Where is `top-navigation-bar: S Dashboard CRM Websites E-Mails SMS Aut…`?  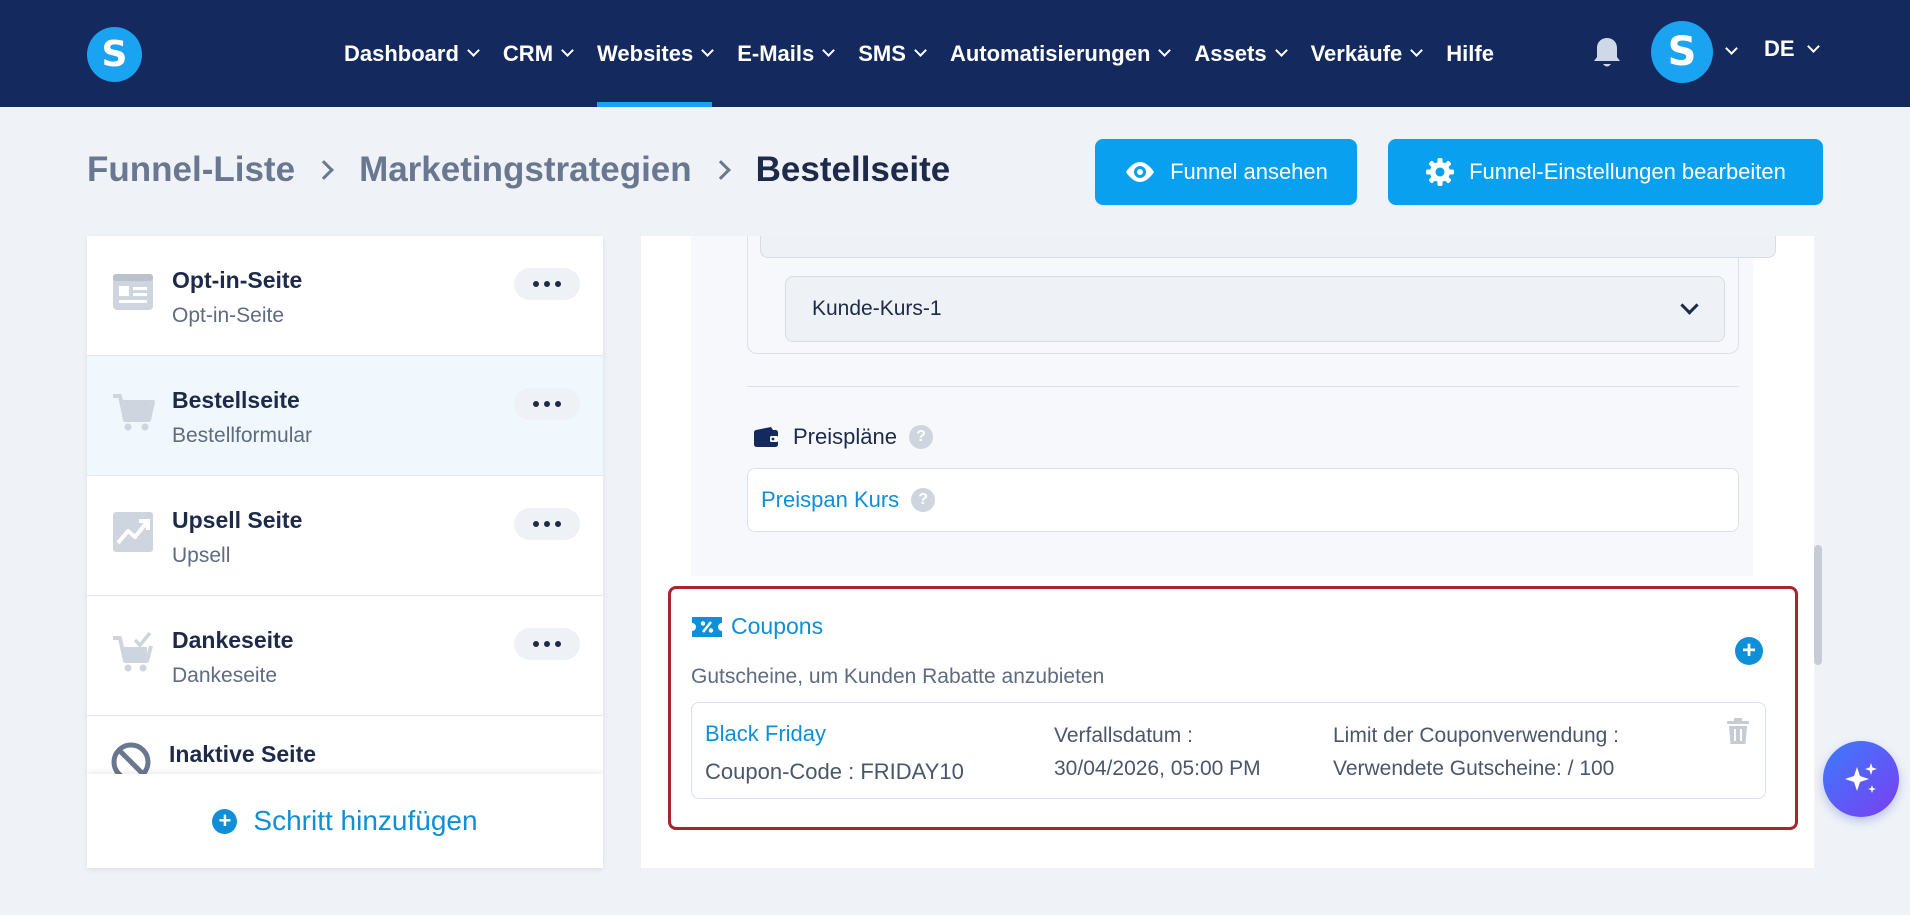 top-navigation-bar: S Dashboard CRM Websites E-Mails SMS Aut… is located at coordinates (955, 53).